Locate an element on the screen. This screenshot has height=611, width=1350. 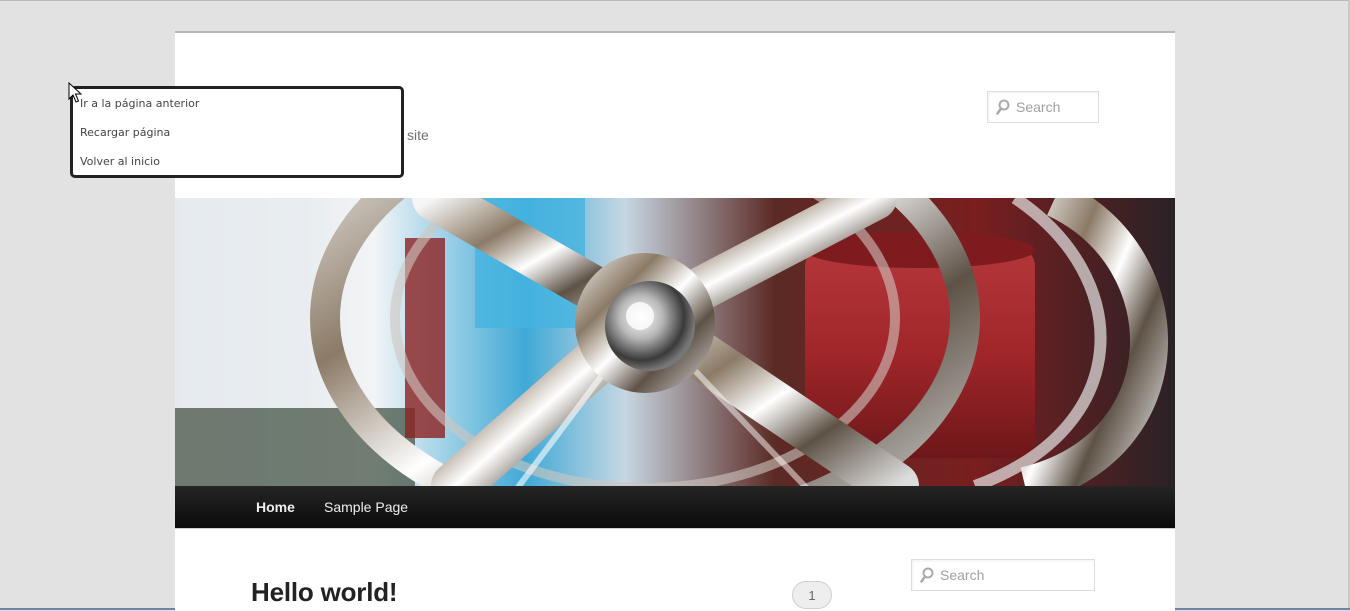
sidebar-search-placeholder: Search is located at coordinates (962, 575).